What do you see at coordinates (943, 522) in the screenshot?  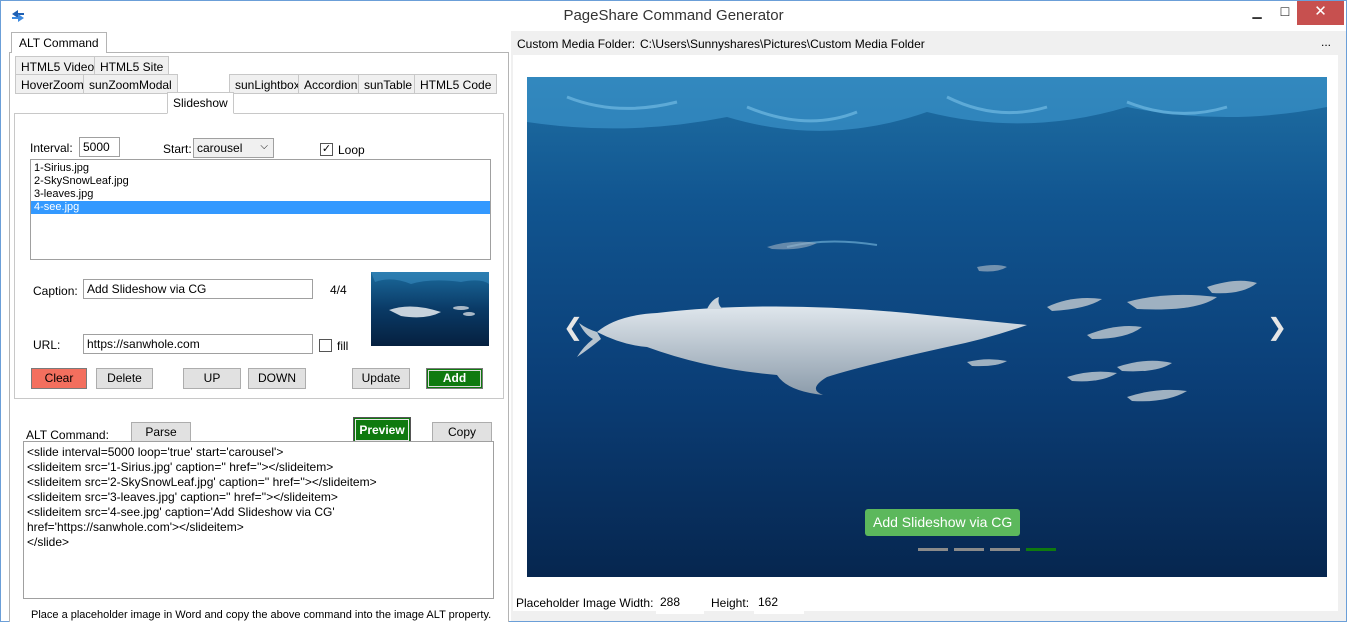 I see `slide-caption: Add Slideshow via CG` at bounding box center [943, 522].